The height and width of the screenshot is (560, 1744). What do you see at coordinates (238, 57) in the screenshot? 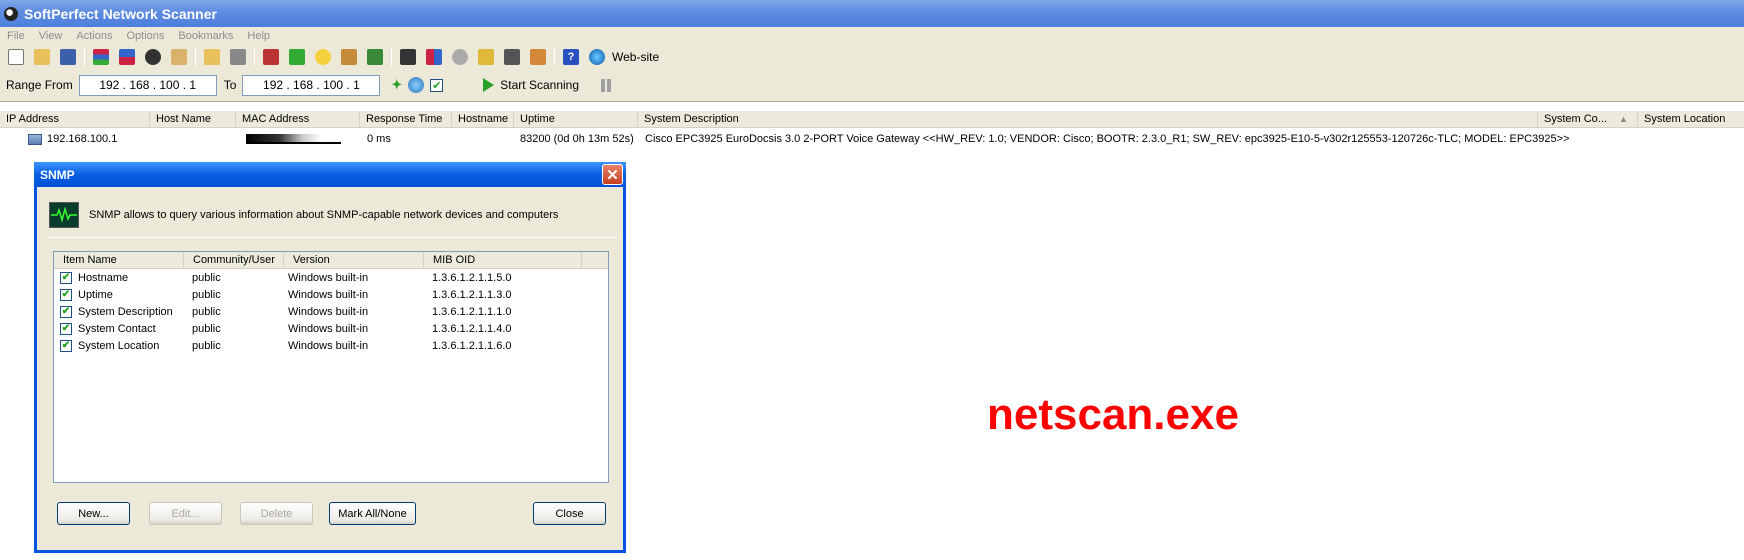
I see `filter-icon` at bounding box center [238, 57].